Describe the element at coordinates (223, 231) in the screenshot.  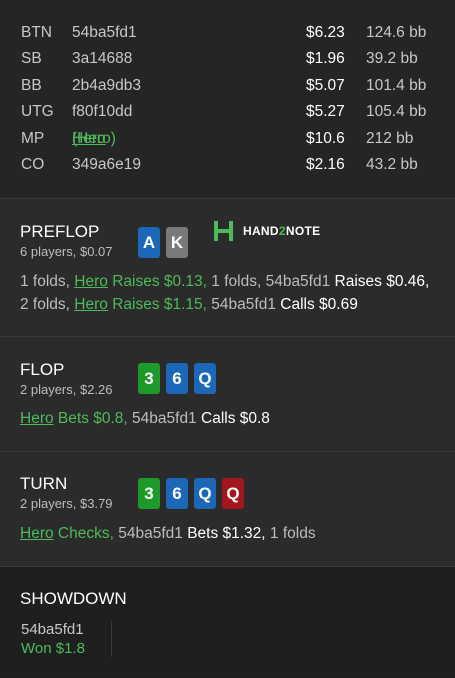
I see `hand2note-logo-icon` at that location.